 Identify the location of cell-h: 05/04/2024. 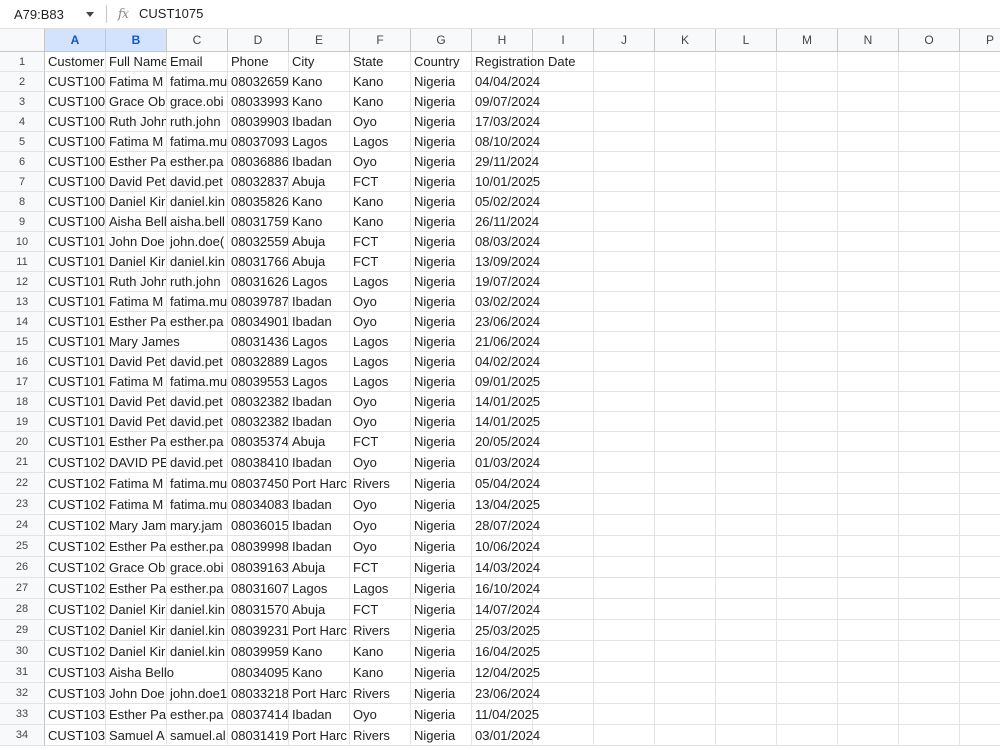
(506, 483).